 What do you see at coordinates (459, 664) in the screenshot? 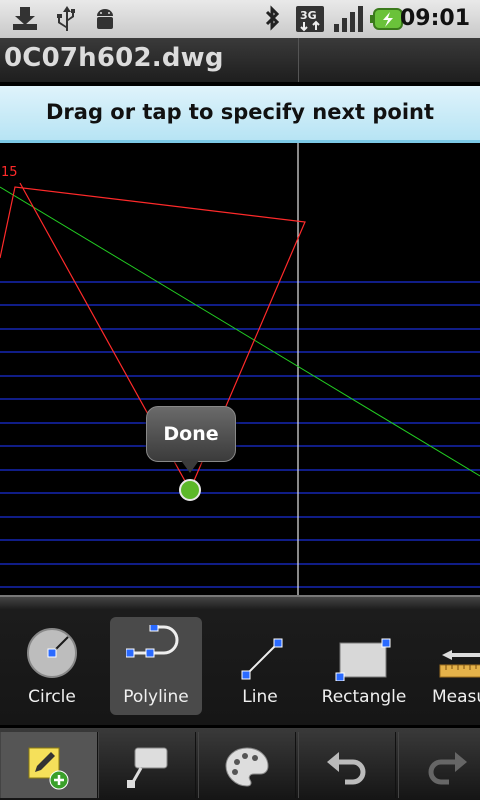
I see `measure-tool-icon` at bounding box center [459, 664].